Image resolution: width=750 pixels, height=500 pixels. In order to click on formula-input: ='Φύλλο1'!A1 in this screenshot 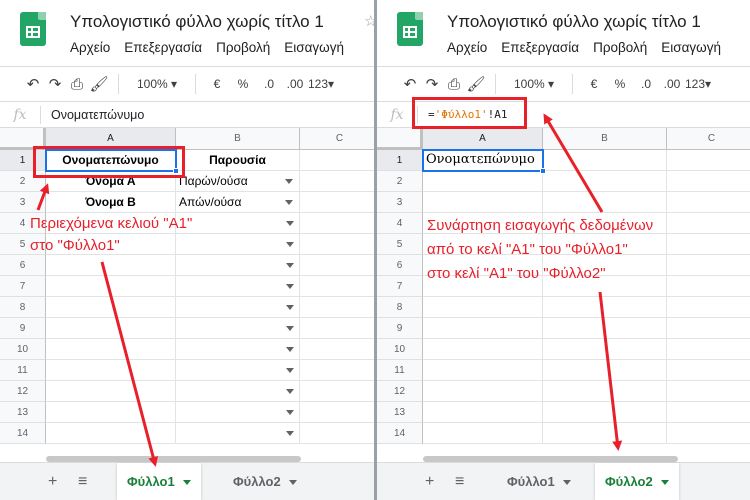, I will do `click(467, 114)`.